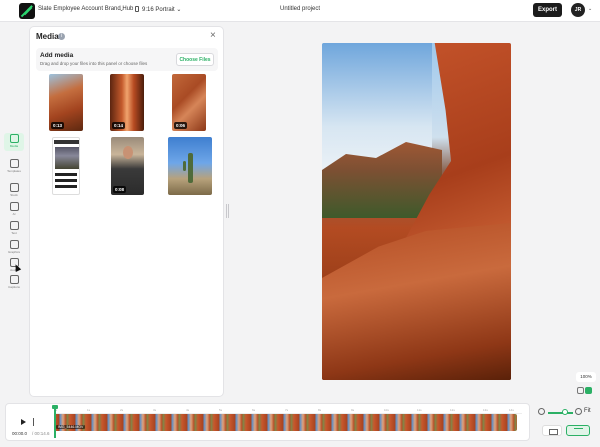  What do you see at coordinates (511, 410) in the screenshot?
I see `ruler-tick: 14s` at bounding box center [511, 410].